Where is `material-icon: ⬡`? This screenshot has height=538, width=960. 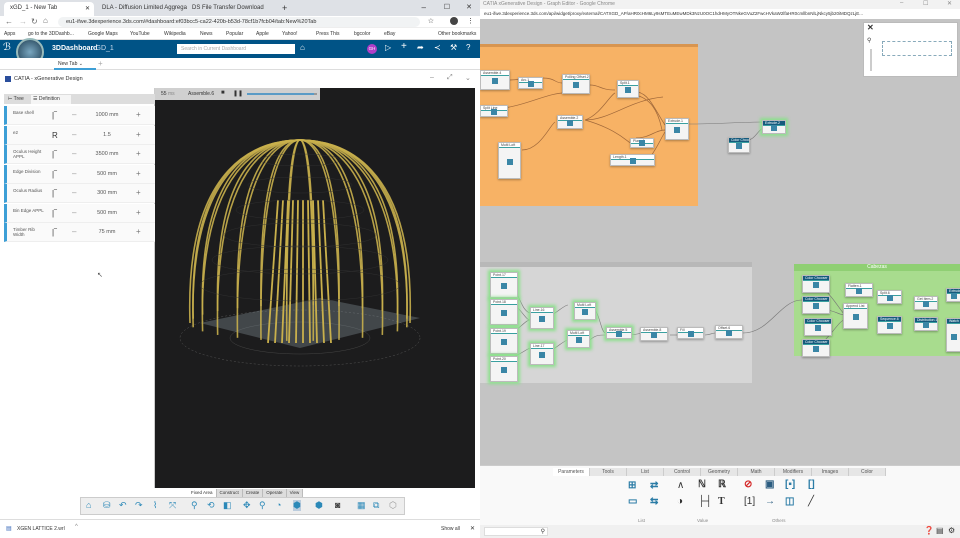
material-icon: ⬡ is located at coordinates (393, 505).